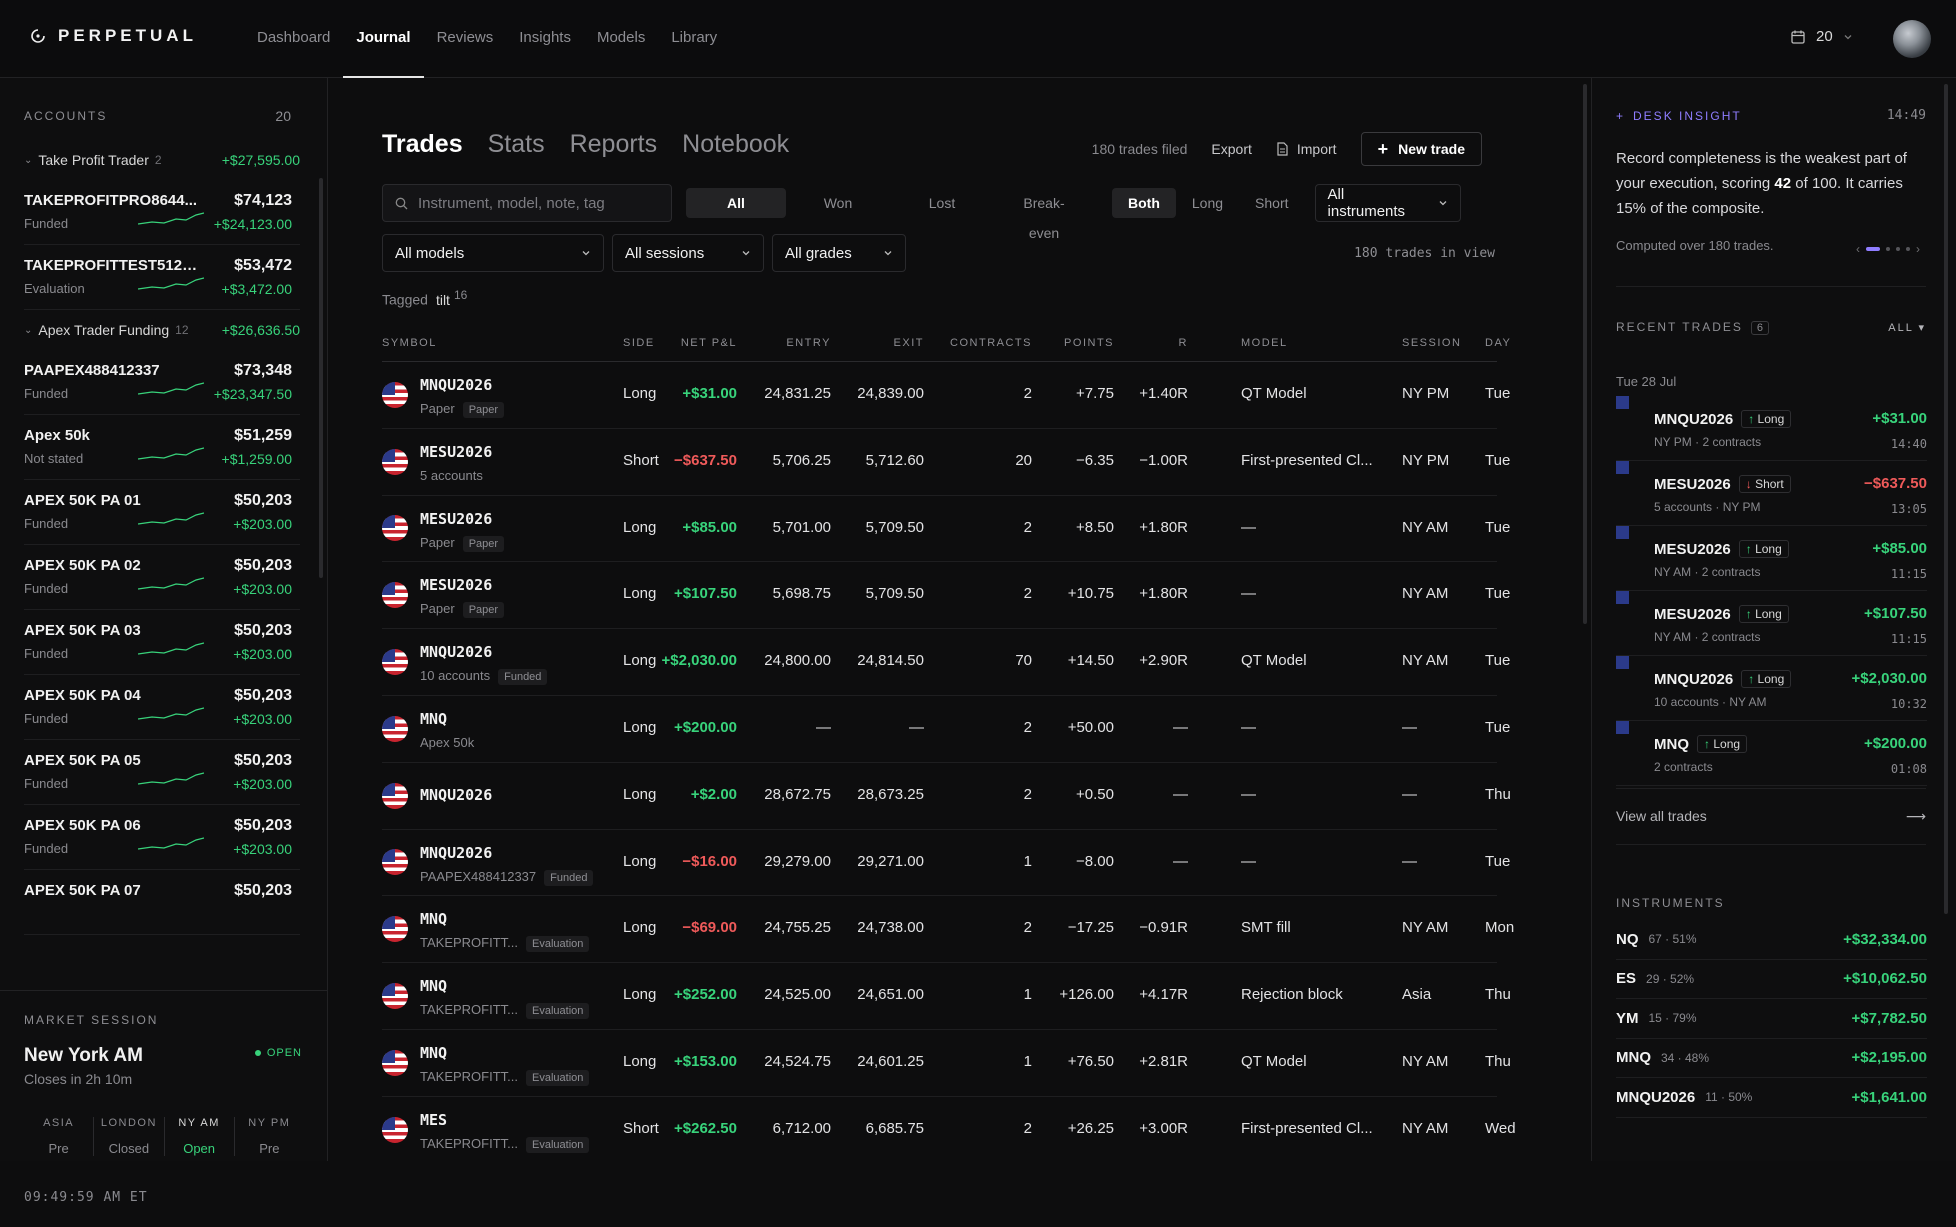 This screenshot has width=1956, height=1227. Describe the element at coordinates (1771, 1098) in the screenshot. I see `instrument-row: MNQU2026 11 · 50% +$1,641.00` at that location.